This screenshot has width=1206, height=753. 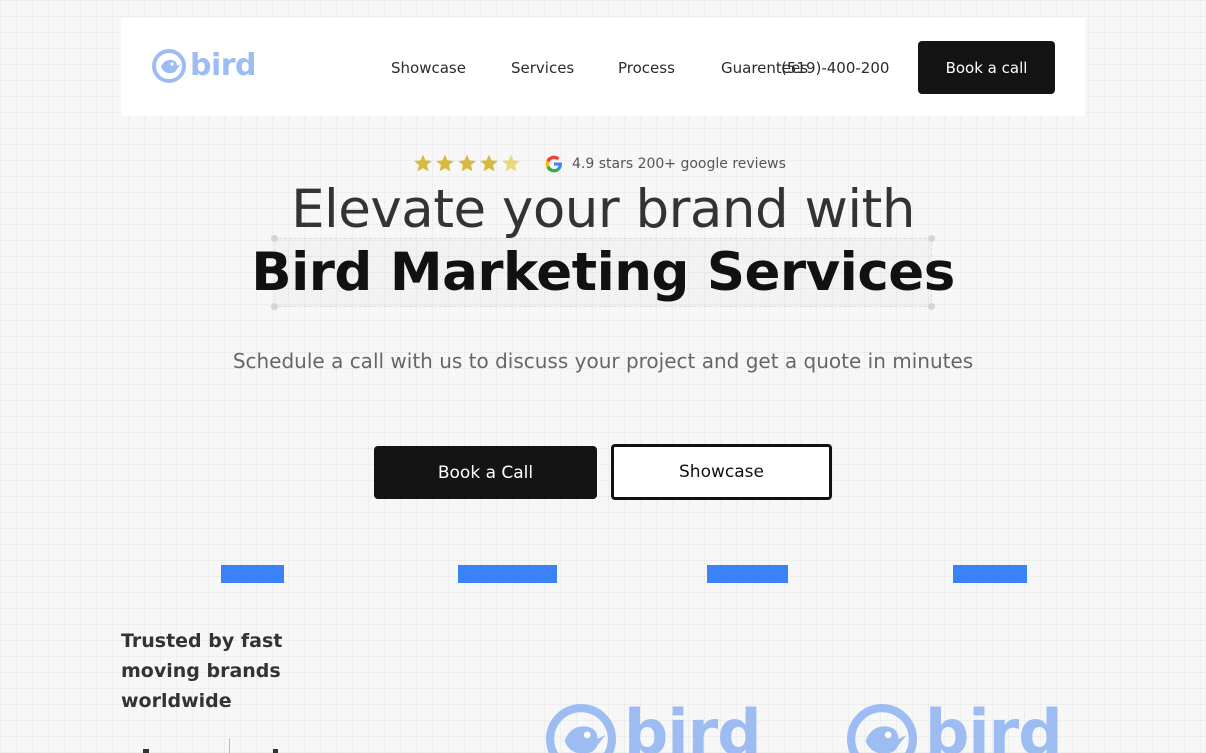 I want to click on nav-link-process: Process, so click(x=646, y=68).